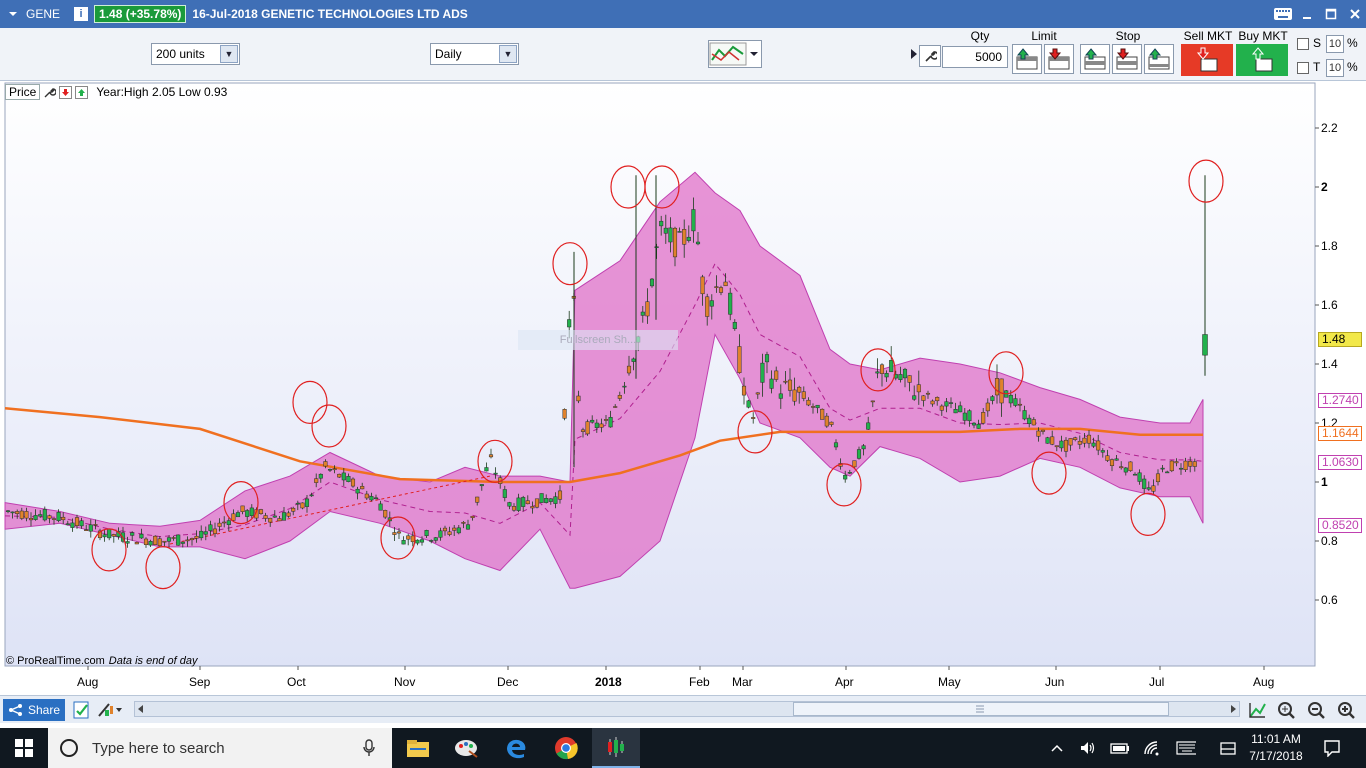 The height and width of the screenshot is (768, 1366). I want to click on collapse-arrow-icon, so click(914, 54).